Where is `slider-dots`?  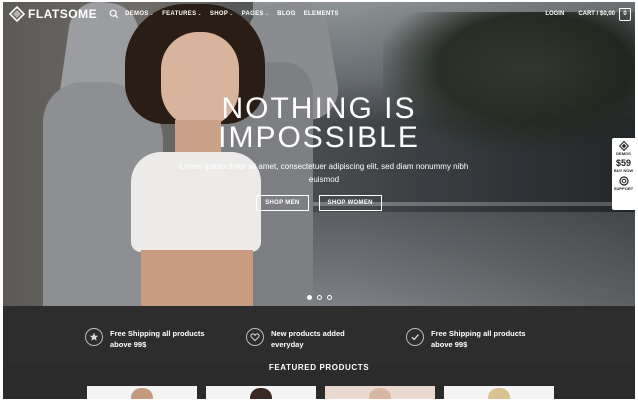 slider-dots is located at coordinates (319, 297).